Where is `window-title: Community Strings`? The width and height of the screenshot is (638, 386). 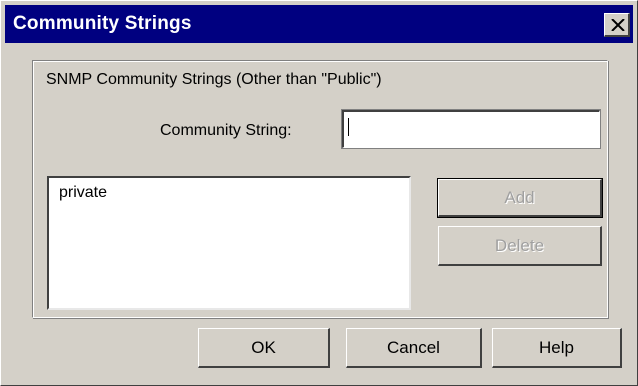 window-title: Community Strings is located at coordinates (102, 23).